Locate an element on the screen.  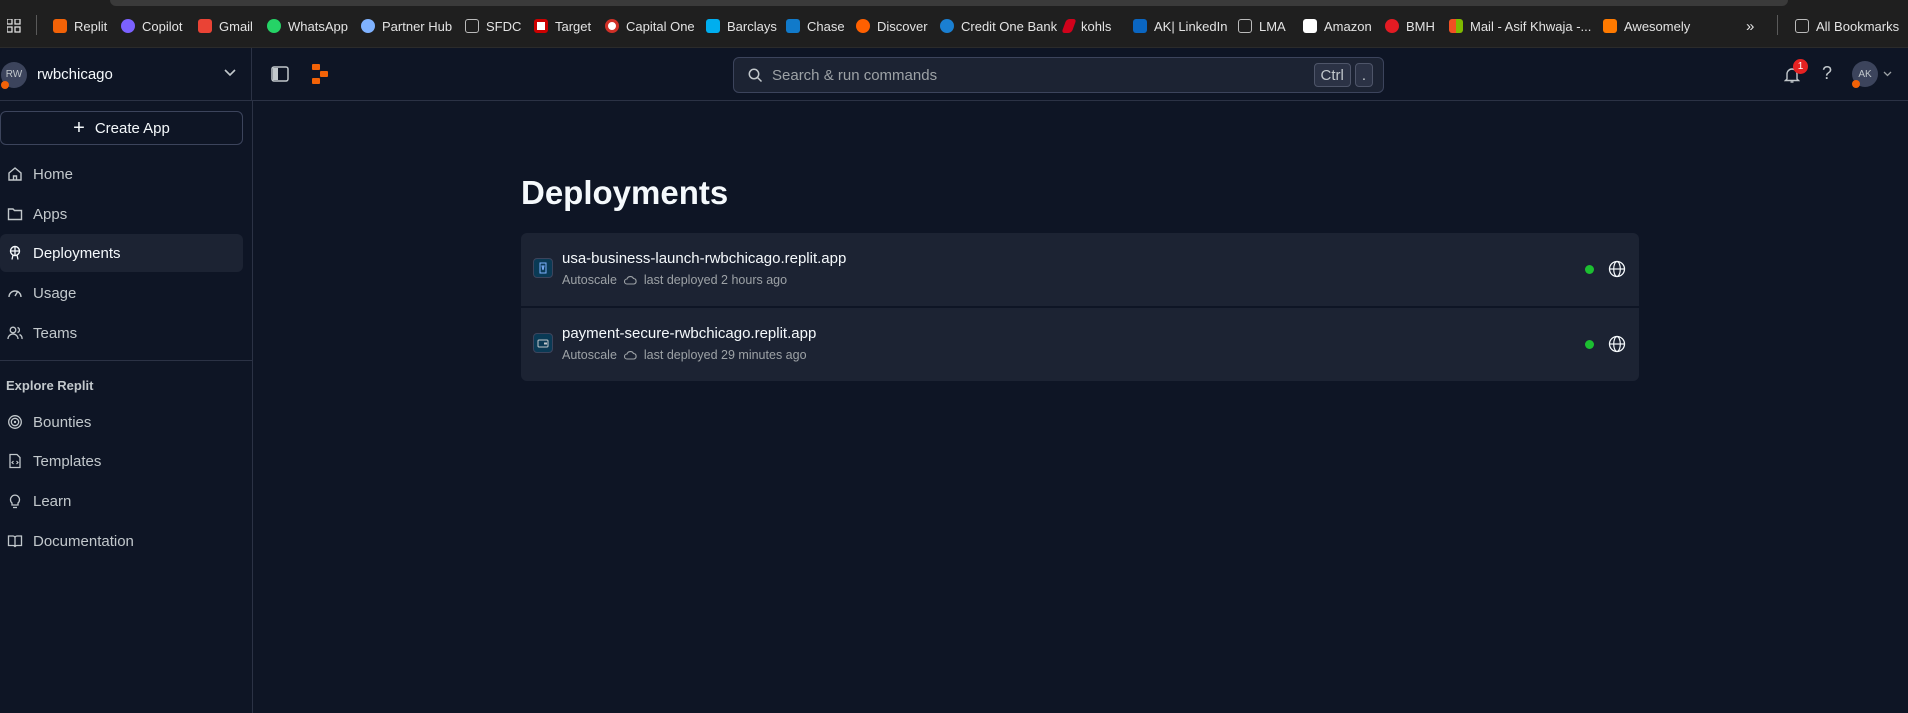
replit-logo-icon is located at coordinates (320, 74).